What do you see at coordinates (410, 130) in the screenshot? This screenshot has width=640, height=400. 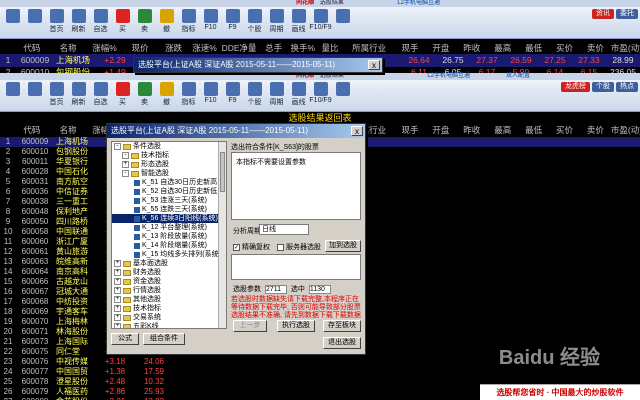 I see `column-header-cell: 现手` at bounding box center [410, 130].